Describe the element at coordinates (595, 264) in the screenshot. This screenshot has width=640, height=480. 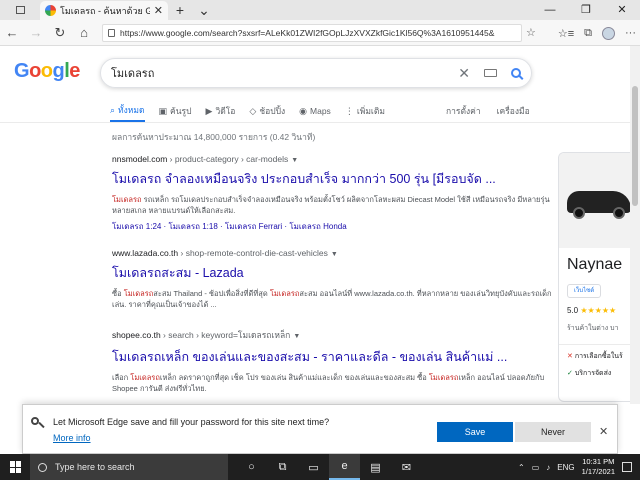
I see `panel-title: Naynae` at that location.